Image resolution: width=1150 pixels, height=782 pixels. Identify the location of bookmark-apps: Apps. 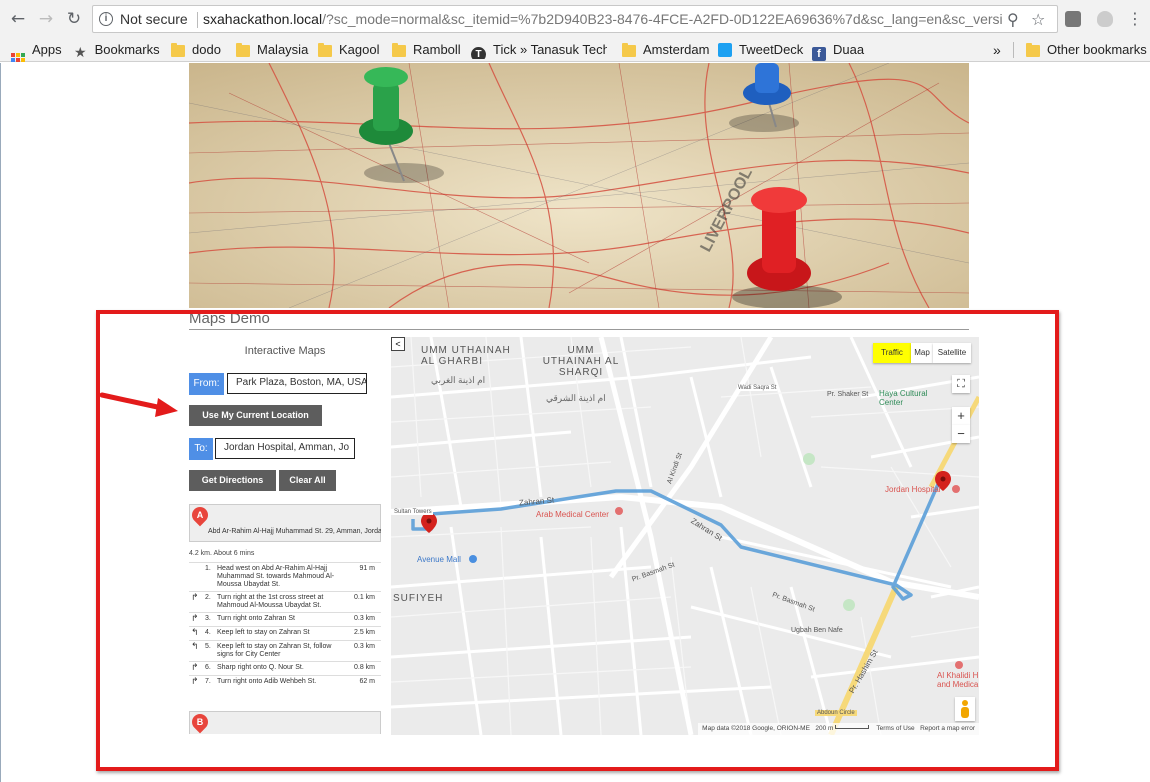
(36, 54).